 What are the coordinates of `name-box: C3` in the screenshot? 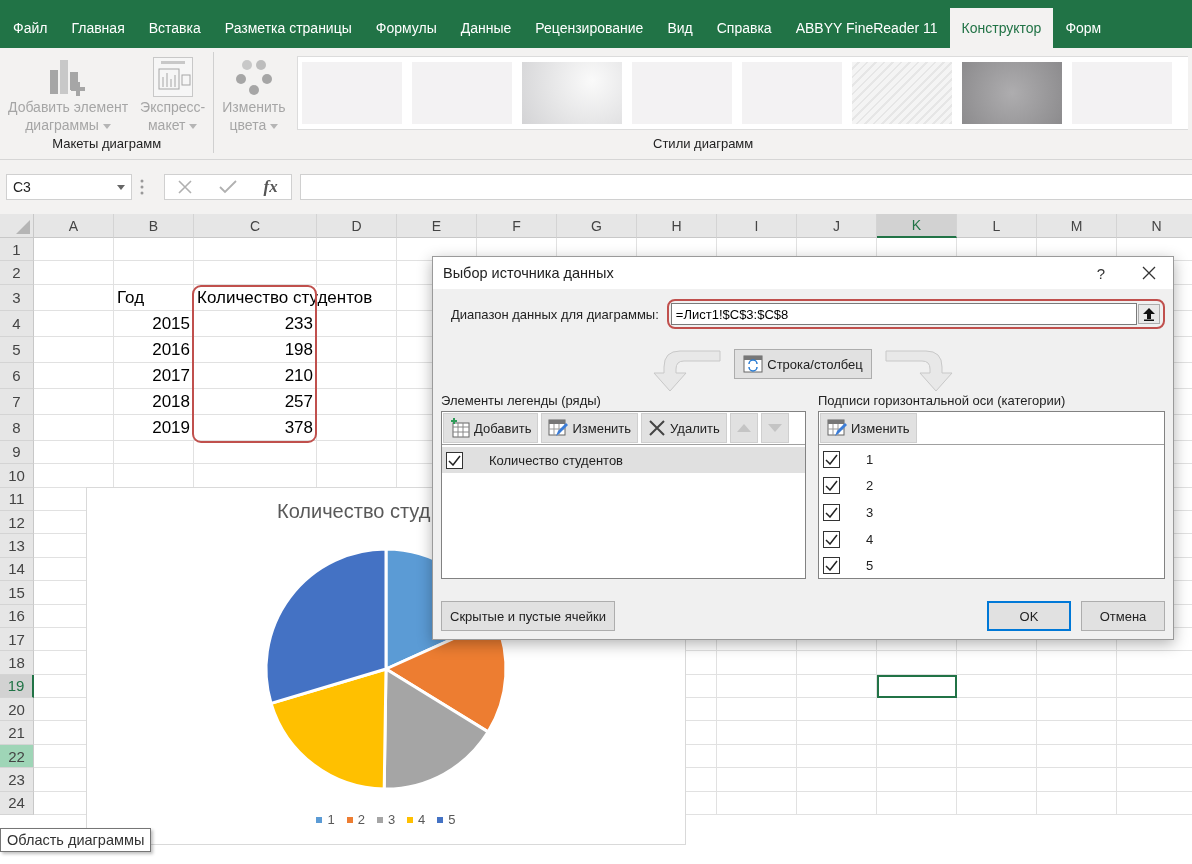 It's located at (69, 187).